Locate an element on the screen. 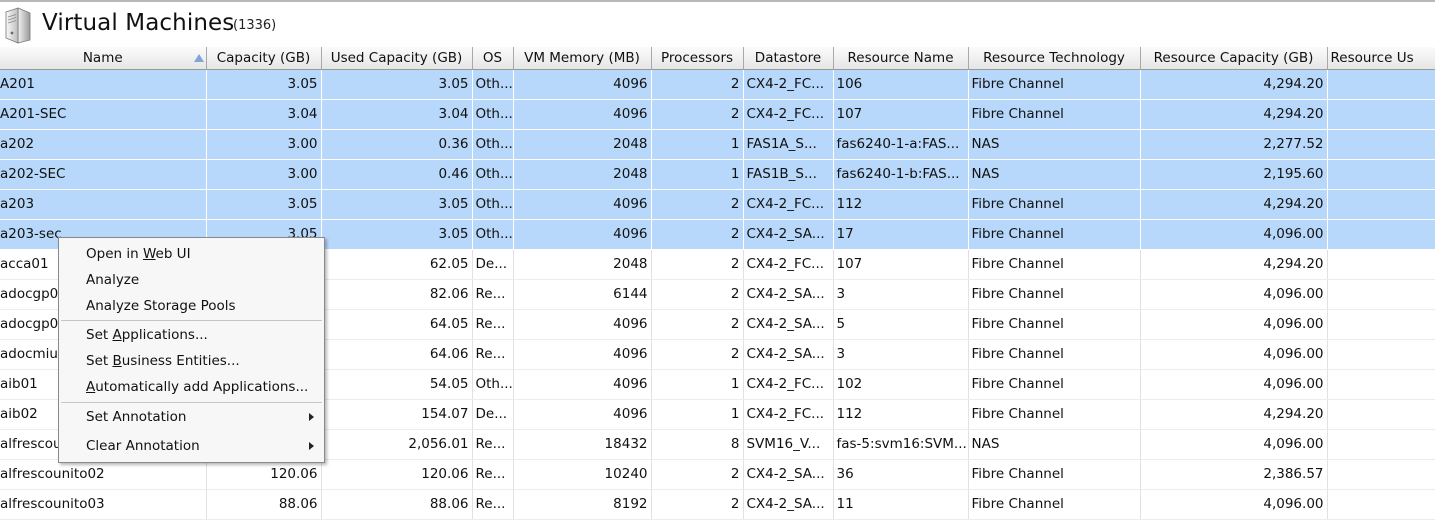  menu-item-analyze: Analyze is located at coordinates (191, 280).